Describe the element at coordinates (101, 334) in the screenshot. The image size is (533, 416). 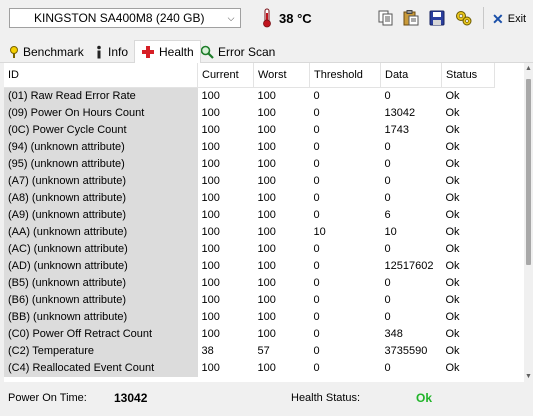
I see `cell-id: (C0) Power Off Retract Count` at that location.